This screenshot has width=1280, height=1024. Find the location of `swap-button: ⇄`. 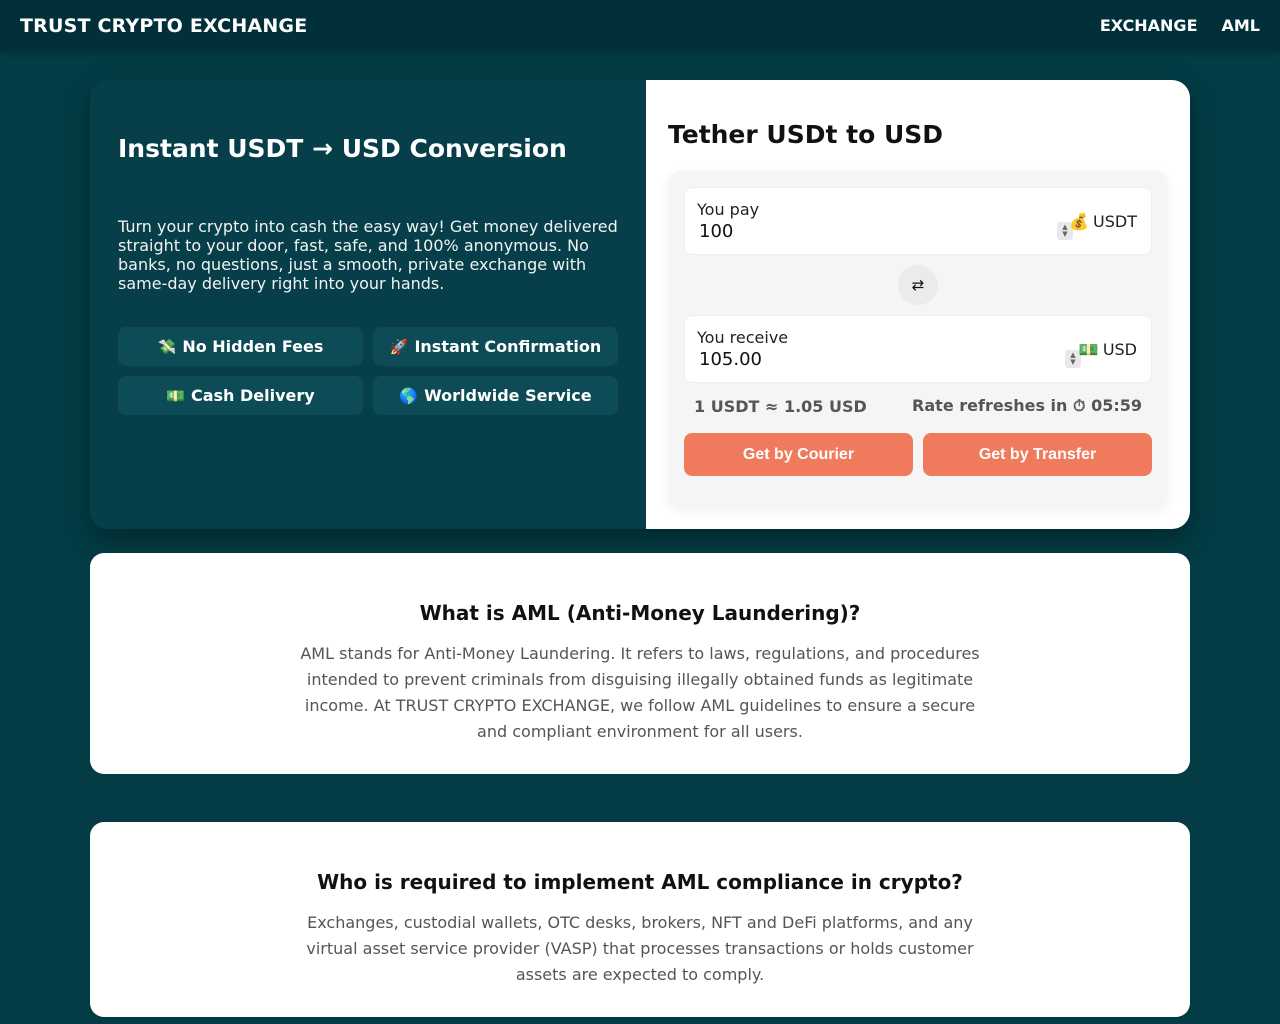

swap-button: ⇄ is located at coordinates (918, 285).